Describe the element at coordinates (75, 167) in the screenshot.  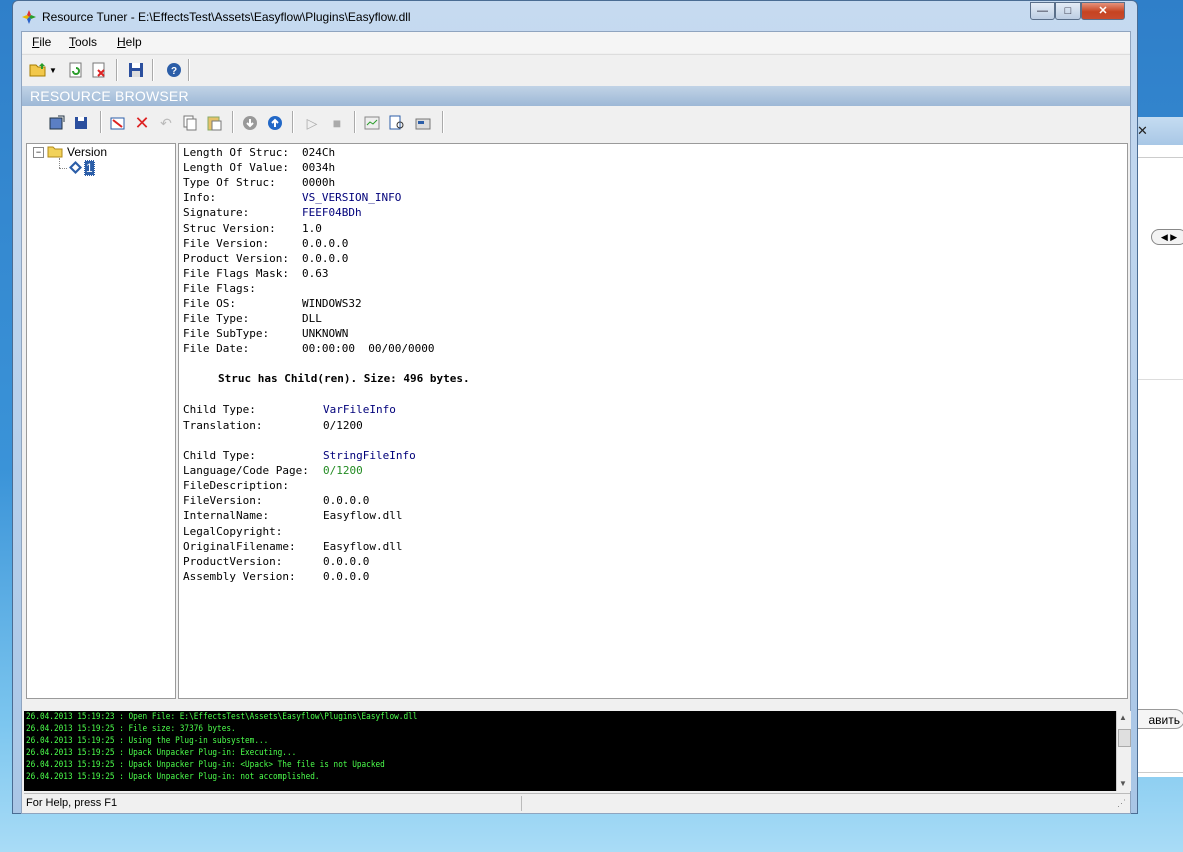
I see `version-resource-icon` at that location.